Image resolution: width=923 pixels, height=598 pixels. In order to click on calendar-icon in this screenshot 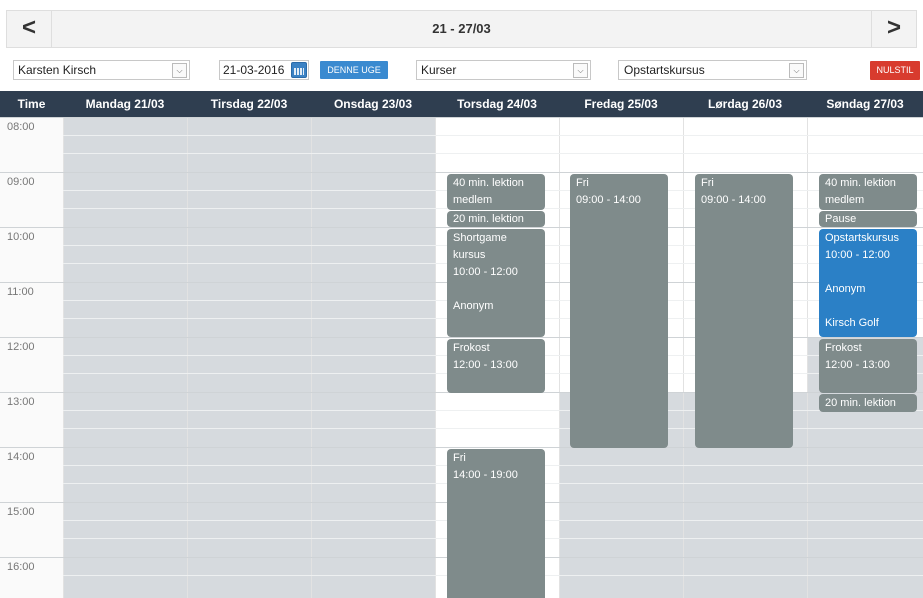, I will do `click(299, 70)`.